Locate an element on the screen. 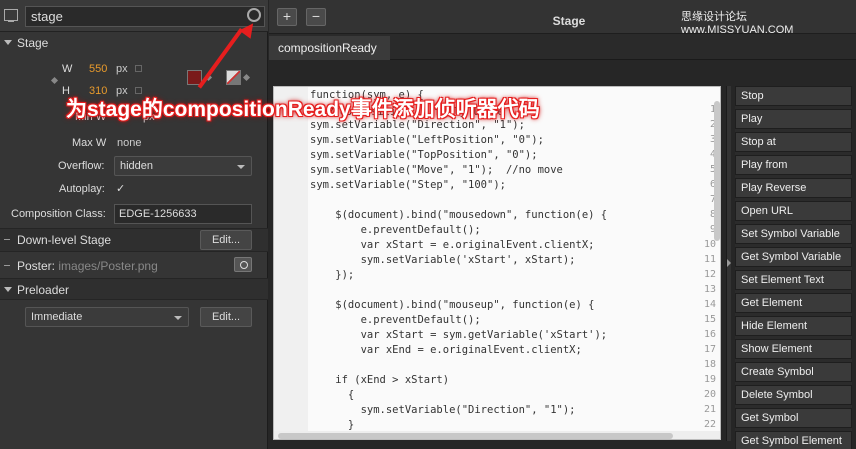 The height and width of the screenshot is (449, 856). downlevel-stage-label: Down-level Stage is located at coordinates (64, 240).